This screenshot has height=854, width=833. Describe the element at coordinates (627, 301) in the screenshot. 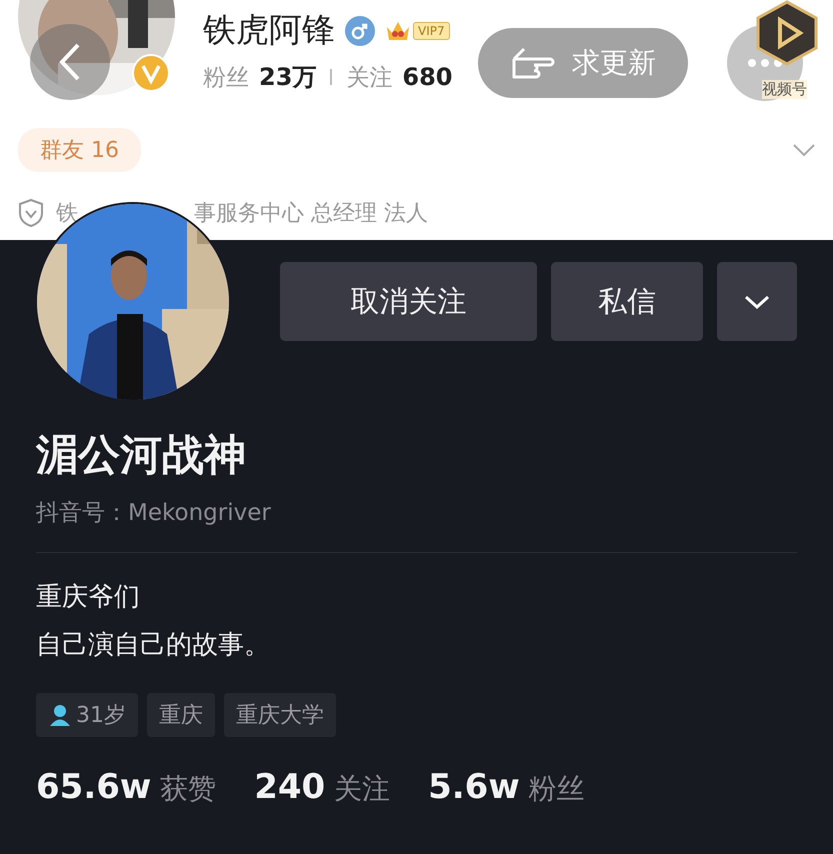

I see `message-button: 私信` at that location.